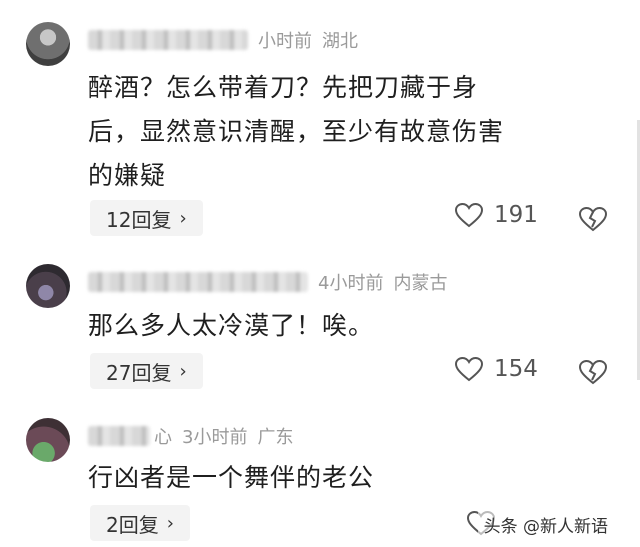 The image size is (640, 547). What do you see at coordinates (127, 175) in the screenshot?
I see `comment-text-line: 的嫌疑` at bounding box center [127, 175].